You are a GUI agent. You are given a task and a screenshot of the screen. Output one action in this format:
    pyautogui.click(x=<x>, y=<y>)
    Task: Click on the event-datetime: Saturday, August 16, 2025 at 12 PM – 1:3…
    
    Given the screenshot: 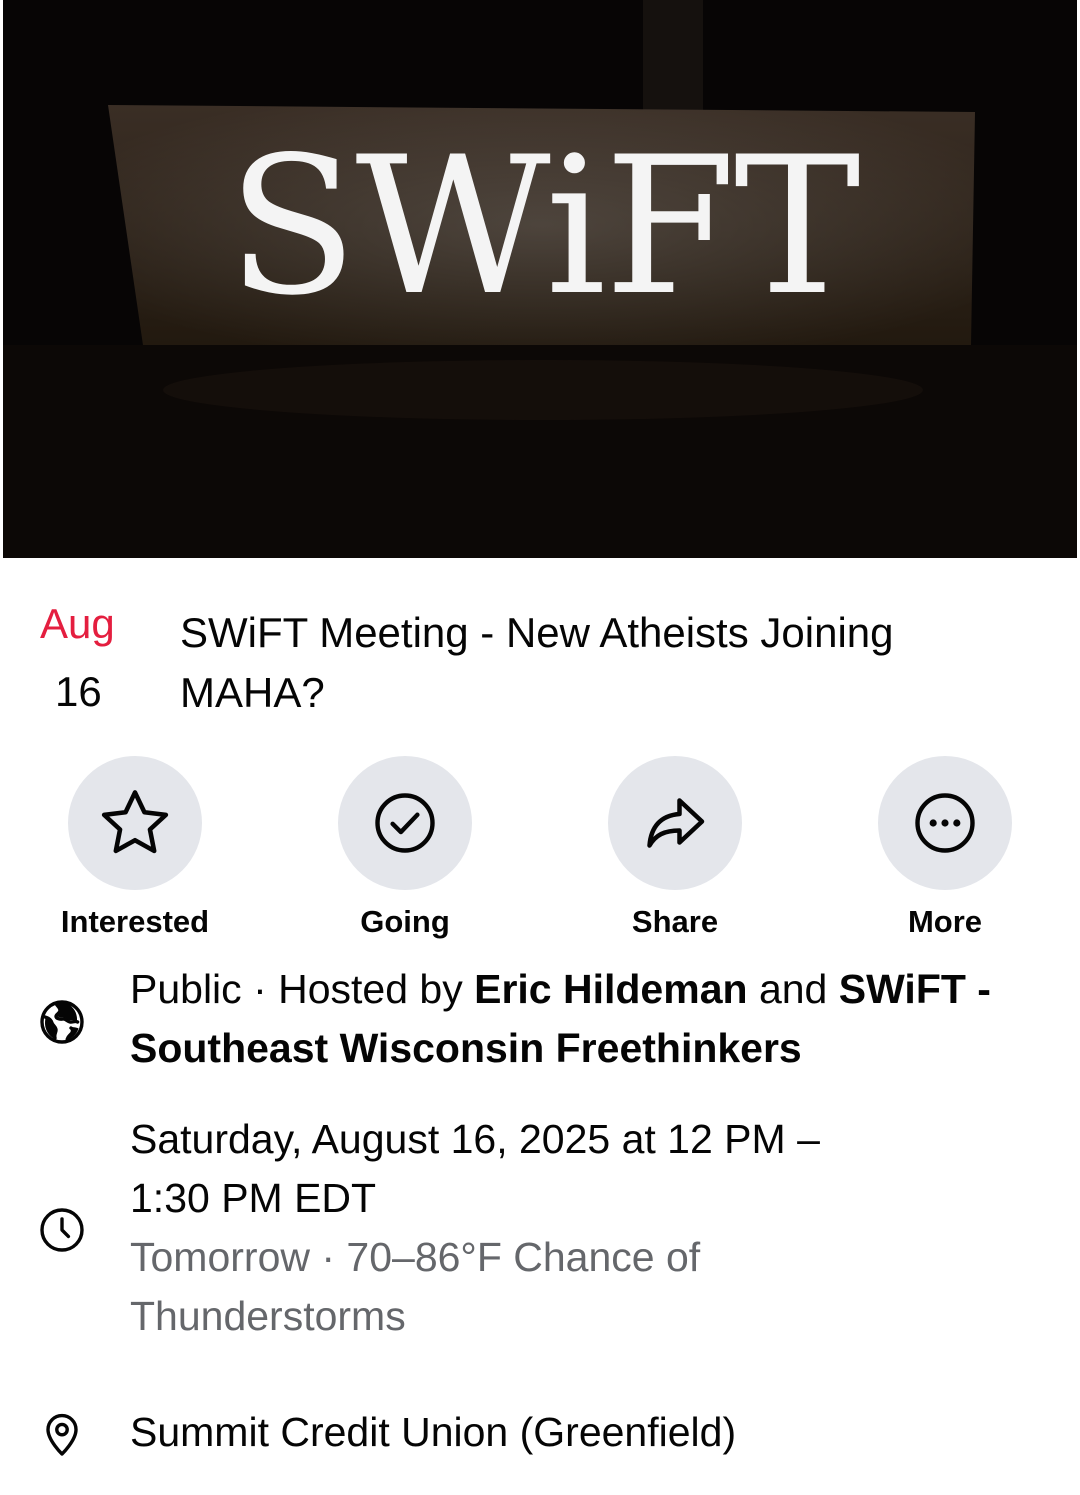 What is the action you would take?
    pyautogui.click(x=475, y=1168)
    